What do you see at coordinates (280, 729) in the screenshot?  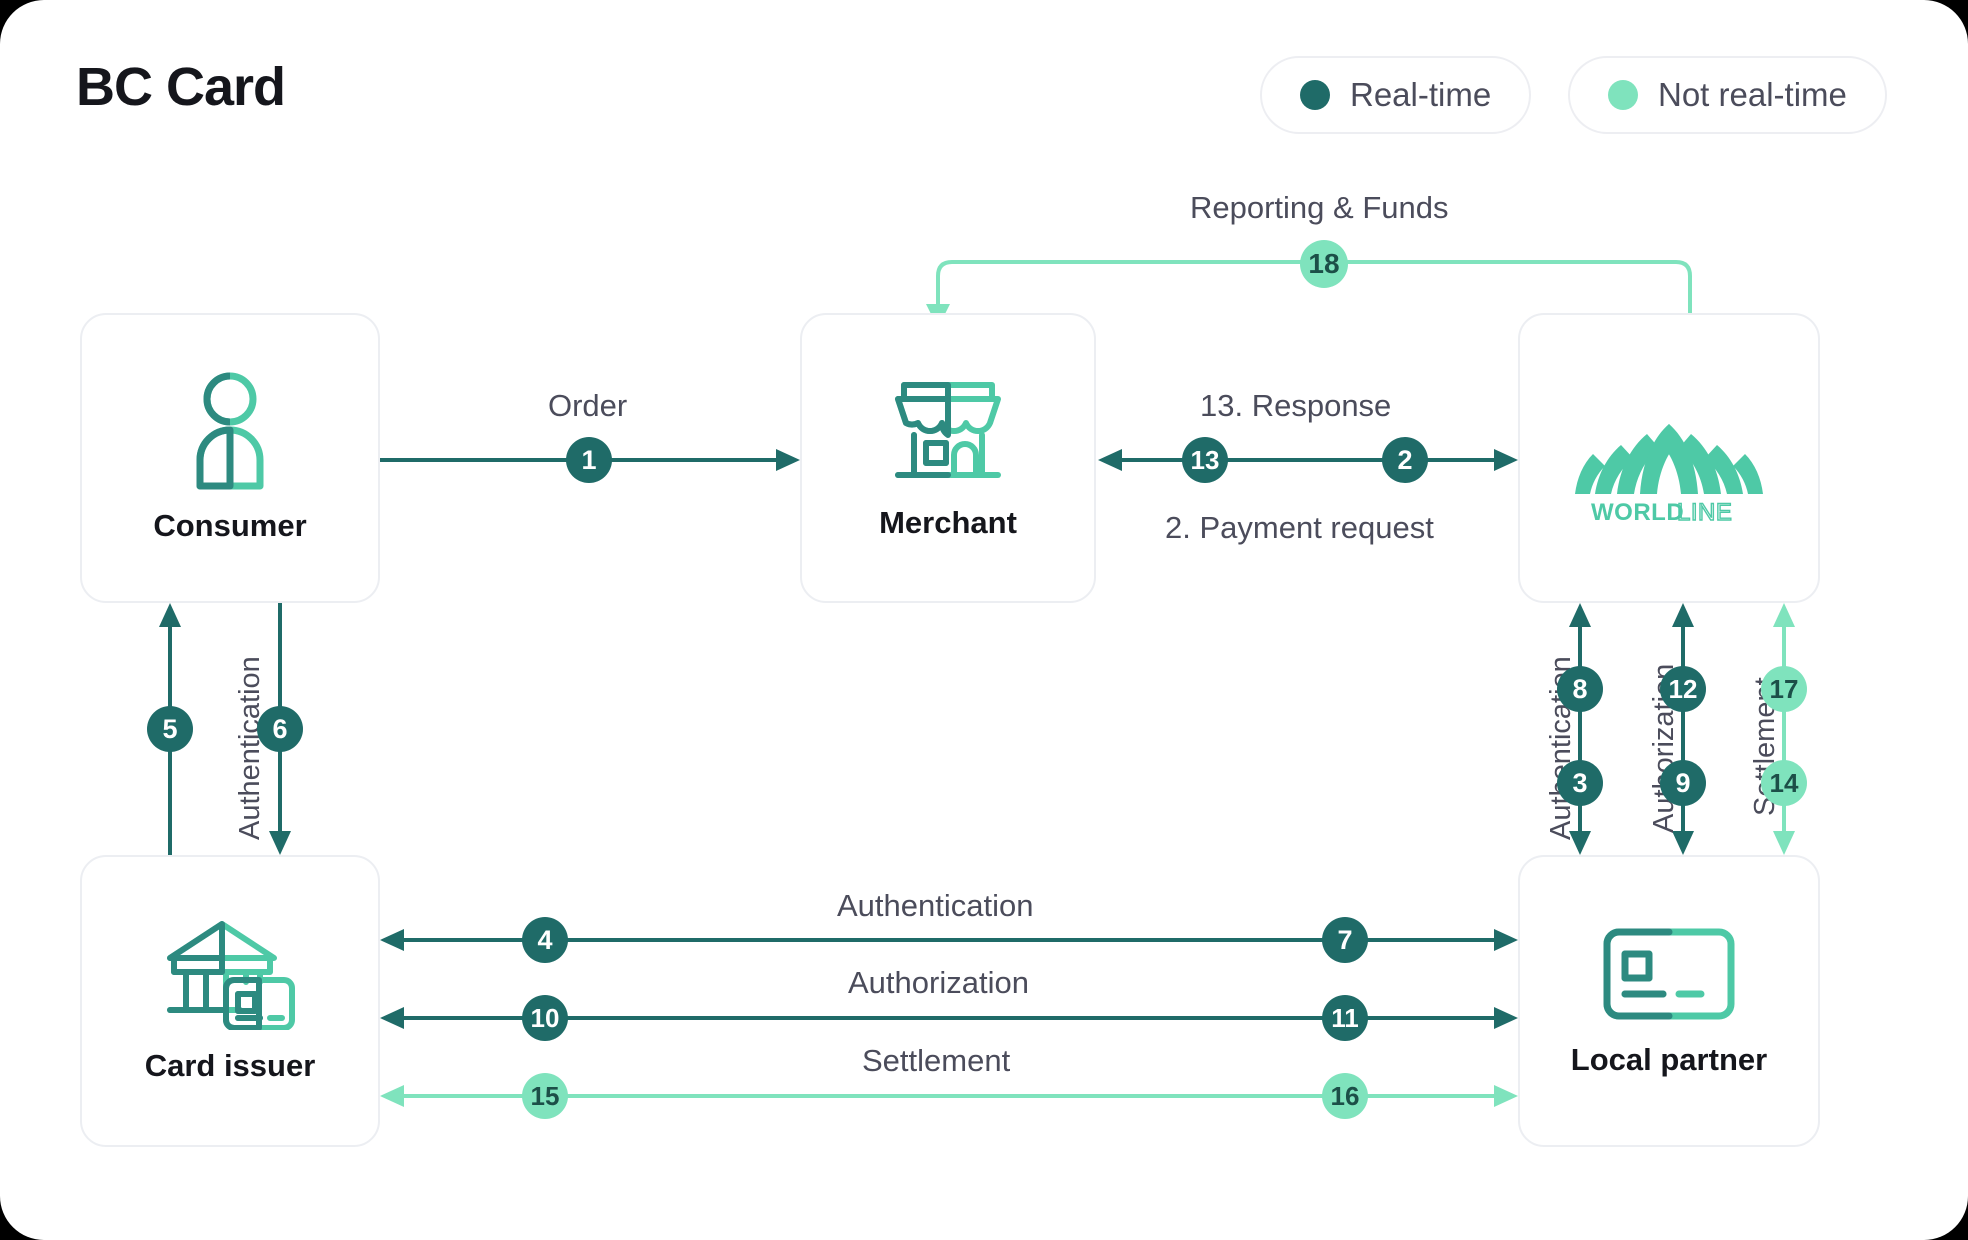 I see `badge-6: 6` at bounding box center [280, 729].